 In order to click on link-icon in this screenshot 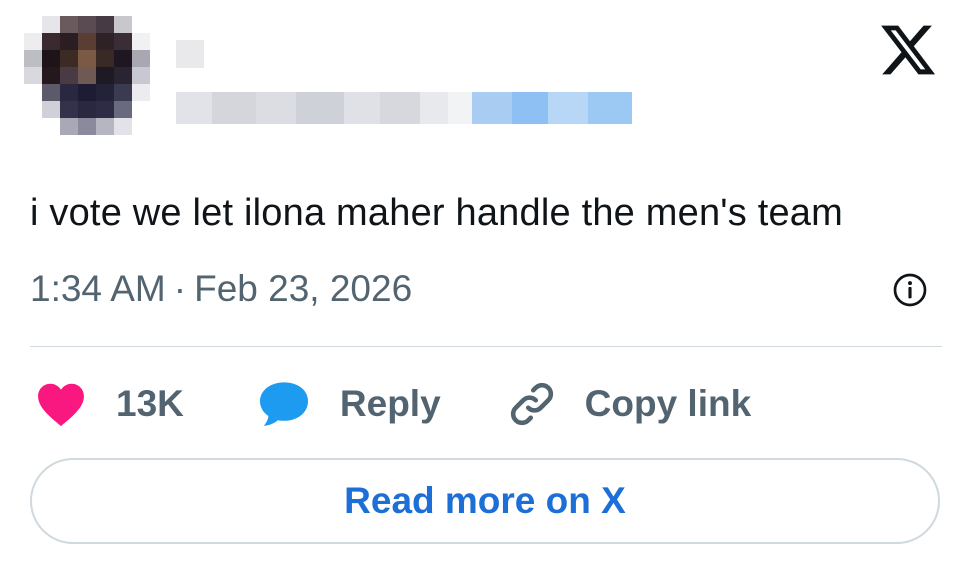, I will do `click(531, 404)`.